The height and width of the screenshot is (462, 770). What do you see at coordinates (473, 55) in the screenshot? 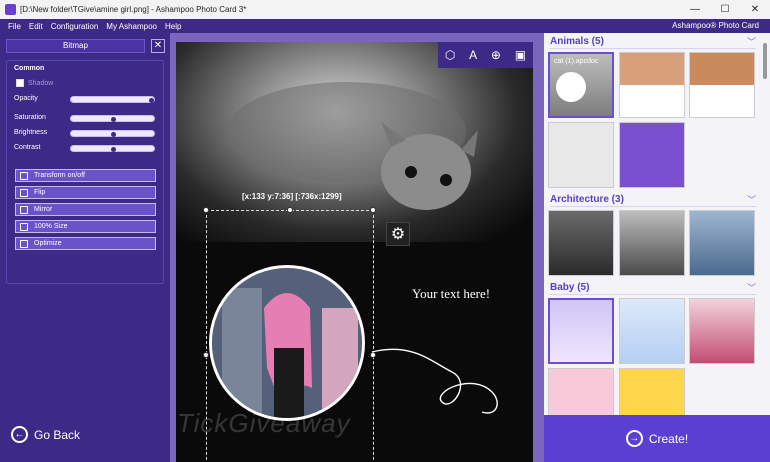
I see `text-size-icon: A` at bounding box center [473, 55].